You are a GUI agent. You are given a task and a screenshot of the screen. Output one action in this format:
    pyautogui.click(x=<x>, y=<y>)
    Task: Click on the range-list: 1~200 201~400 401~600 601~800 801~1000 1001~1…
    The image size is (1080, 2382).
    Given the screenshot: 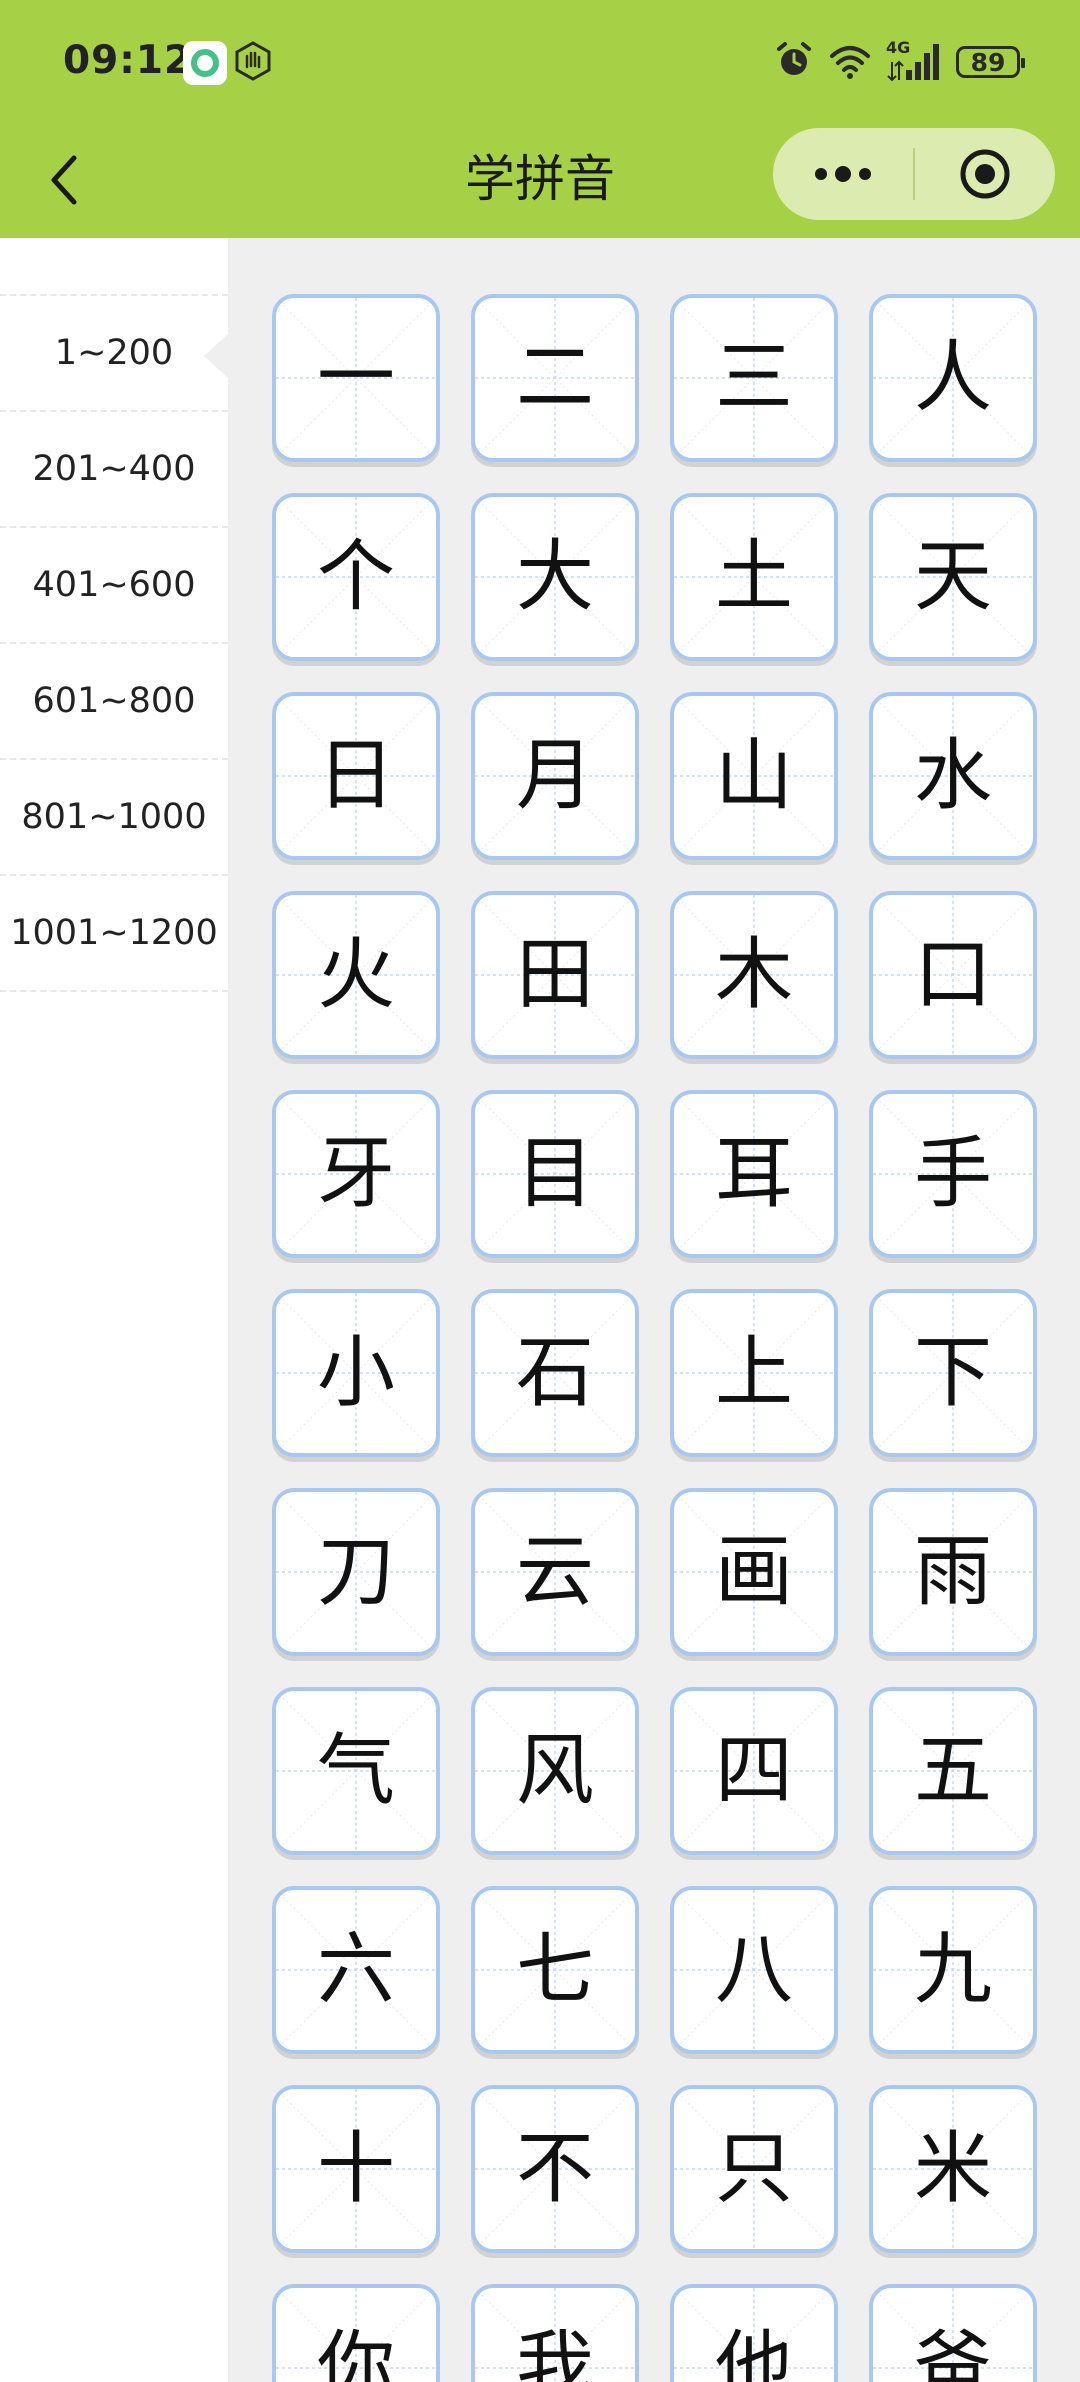 What is the action you would take?
    pyautogui.click(x=114, y=643)
    